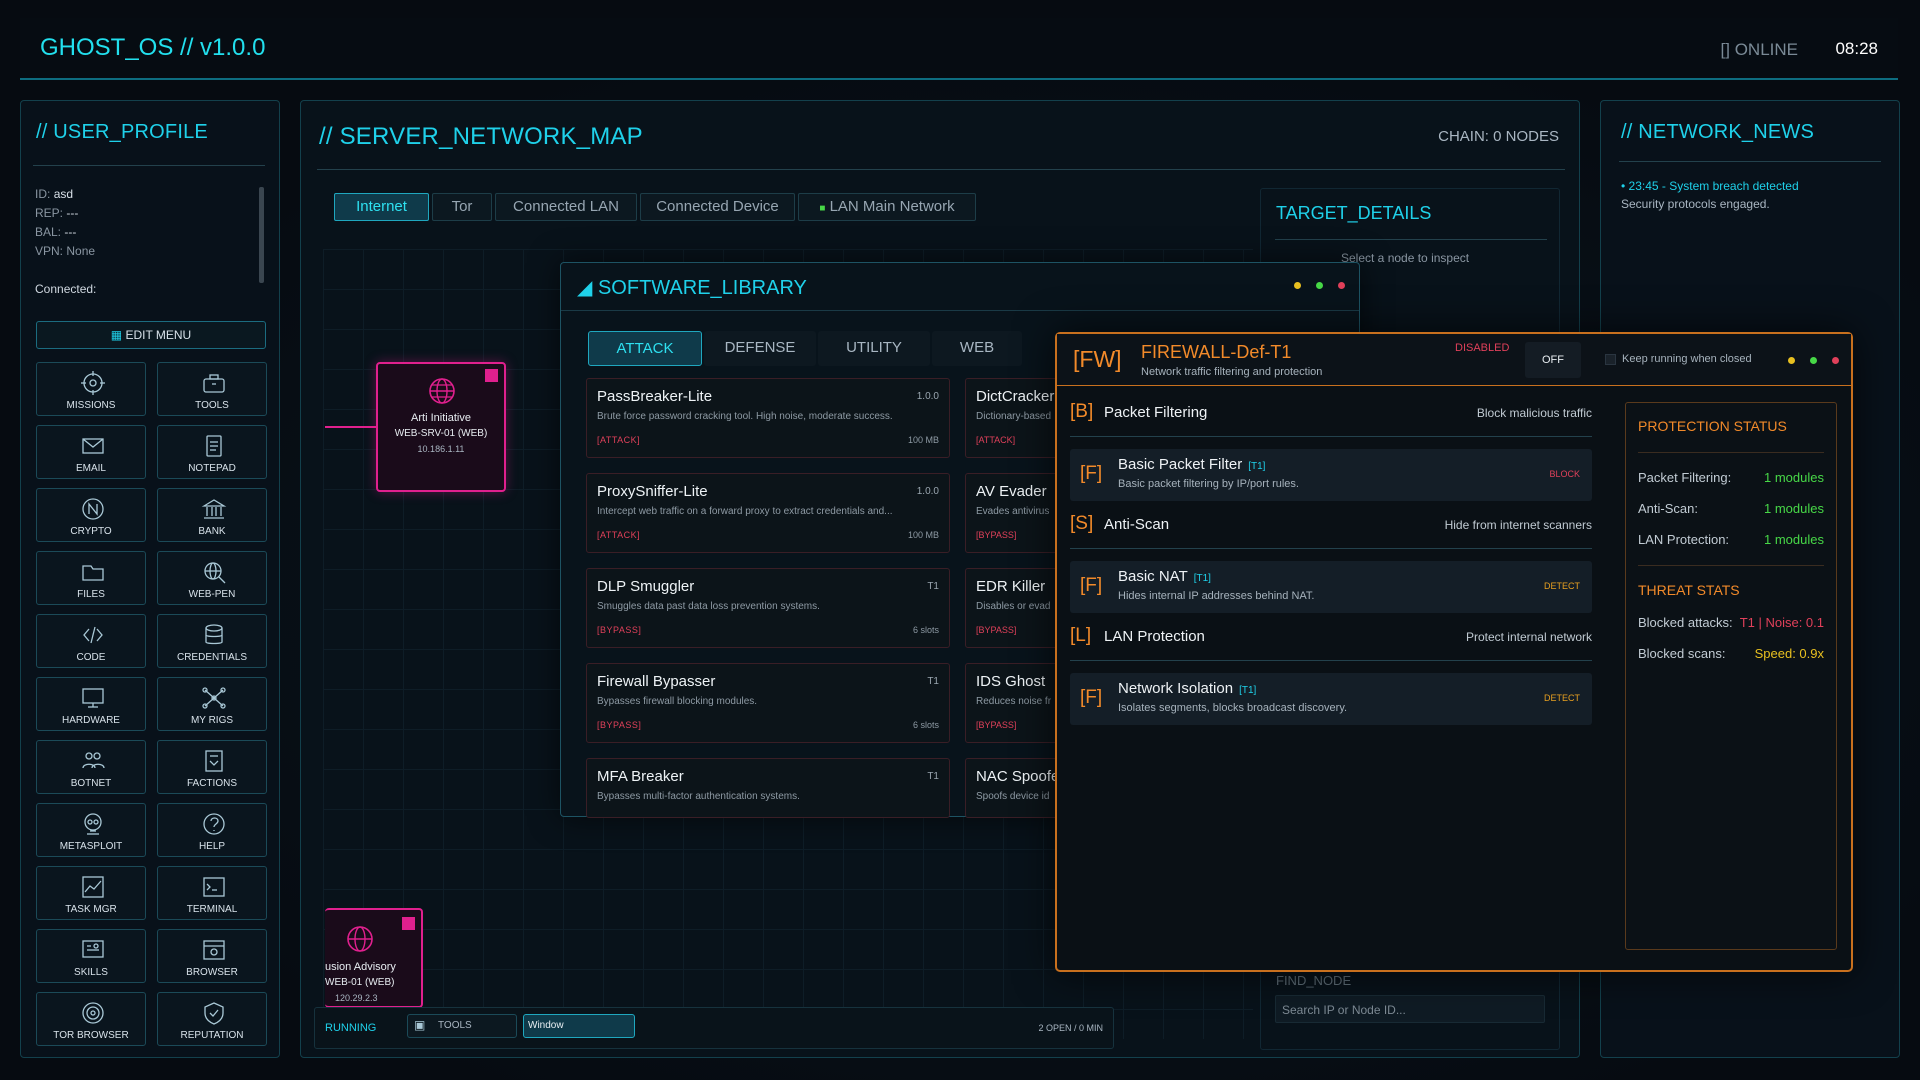  What do you see at coordinates (93, 949) in the screenshot?
I see `skills-icon` at bounding box center [93, 949].